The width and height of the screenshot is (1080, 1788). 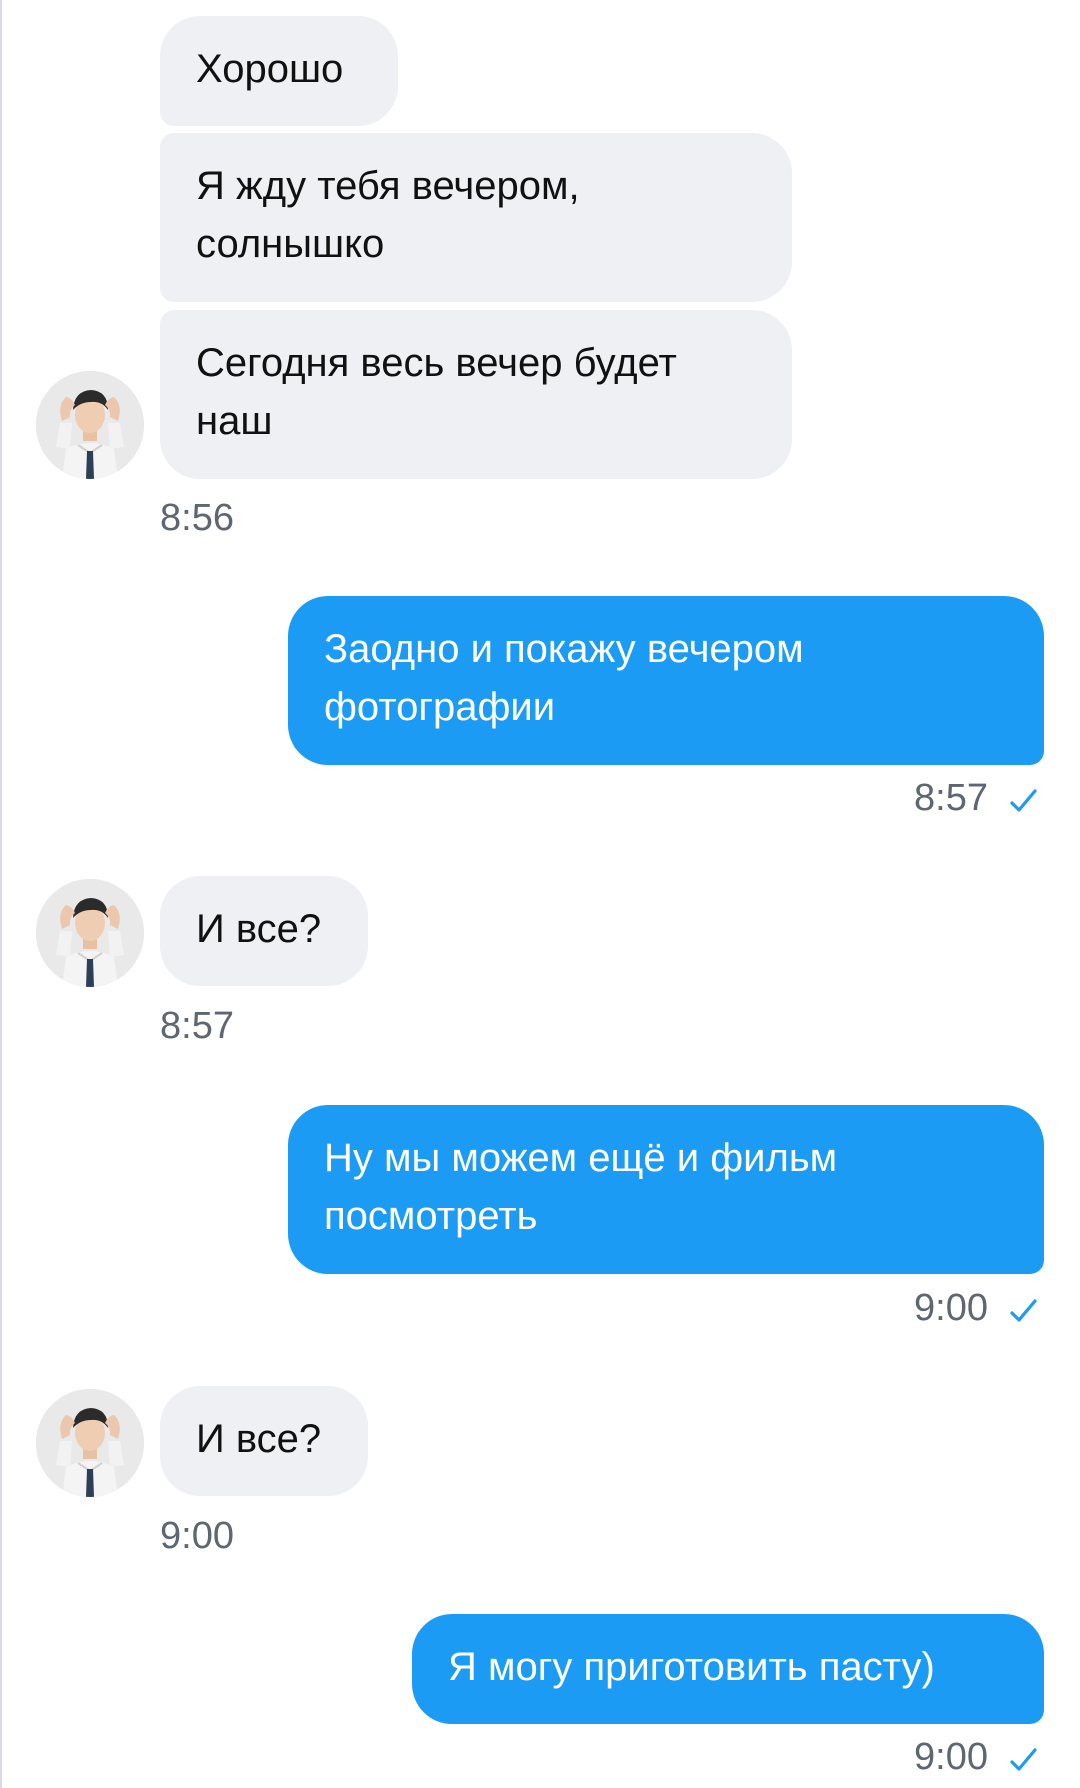 I want to click on outgoing-message-bubble: Ну мы можем ещё и фильм посмотреть, so click(x=666, y=1189).